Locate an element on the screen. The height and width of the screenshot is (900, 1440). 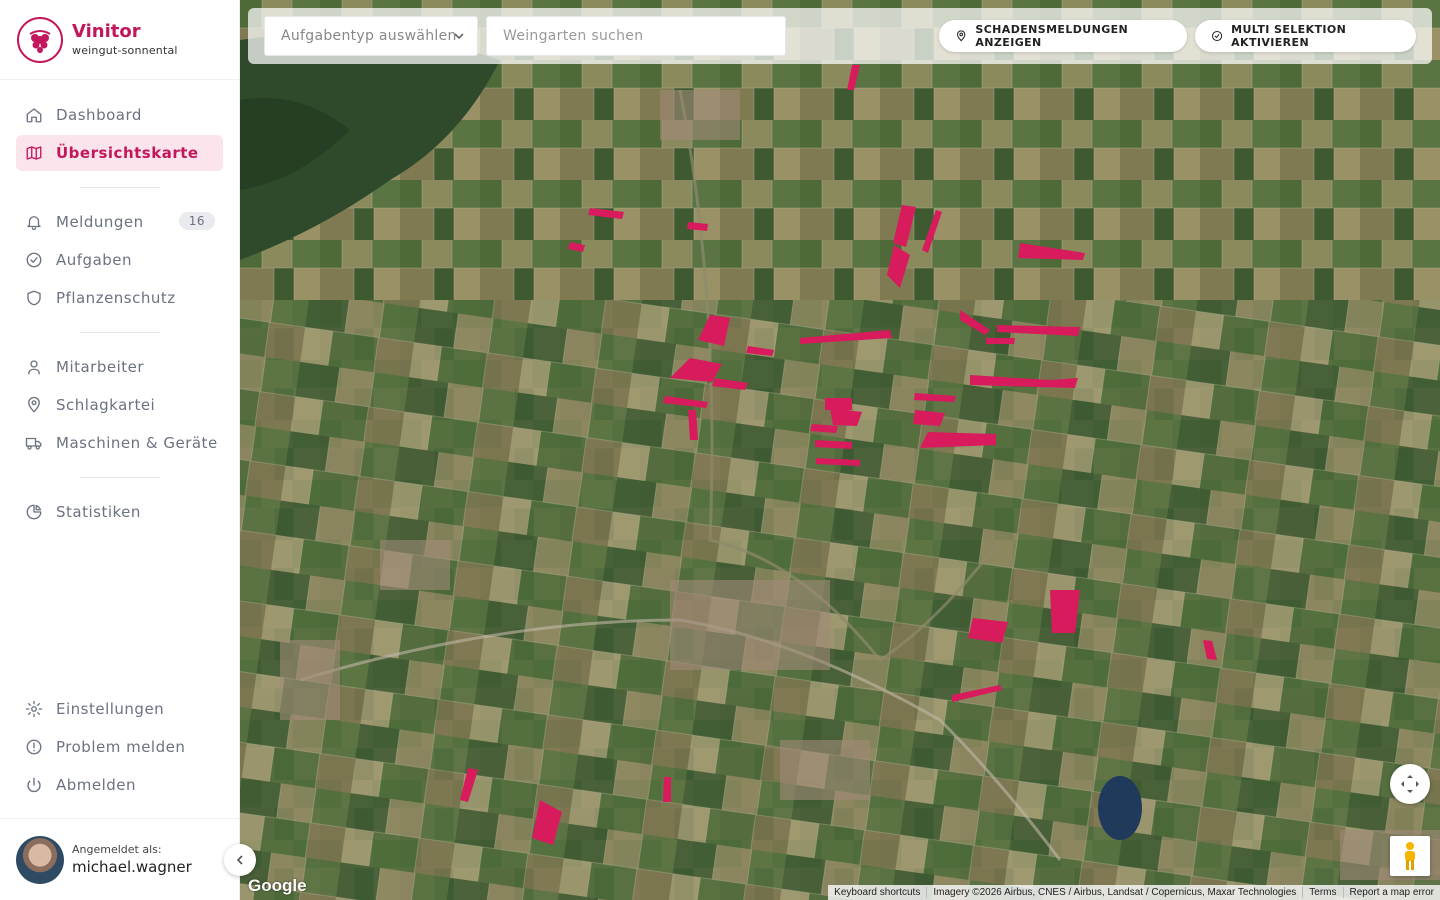
chevron-down-icon is located at coordinates (459, 36).